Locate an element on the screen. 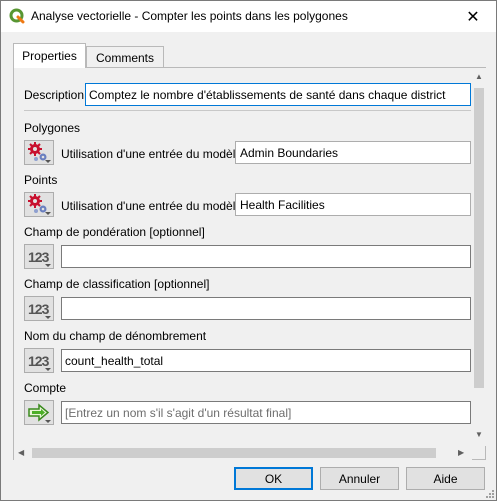 Image resolution: width=497 pixels, height=501 pixels. tab-properties: Properties is located at coordinates (49, 55).